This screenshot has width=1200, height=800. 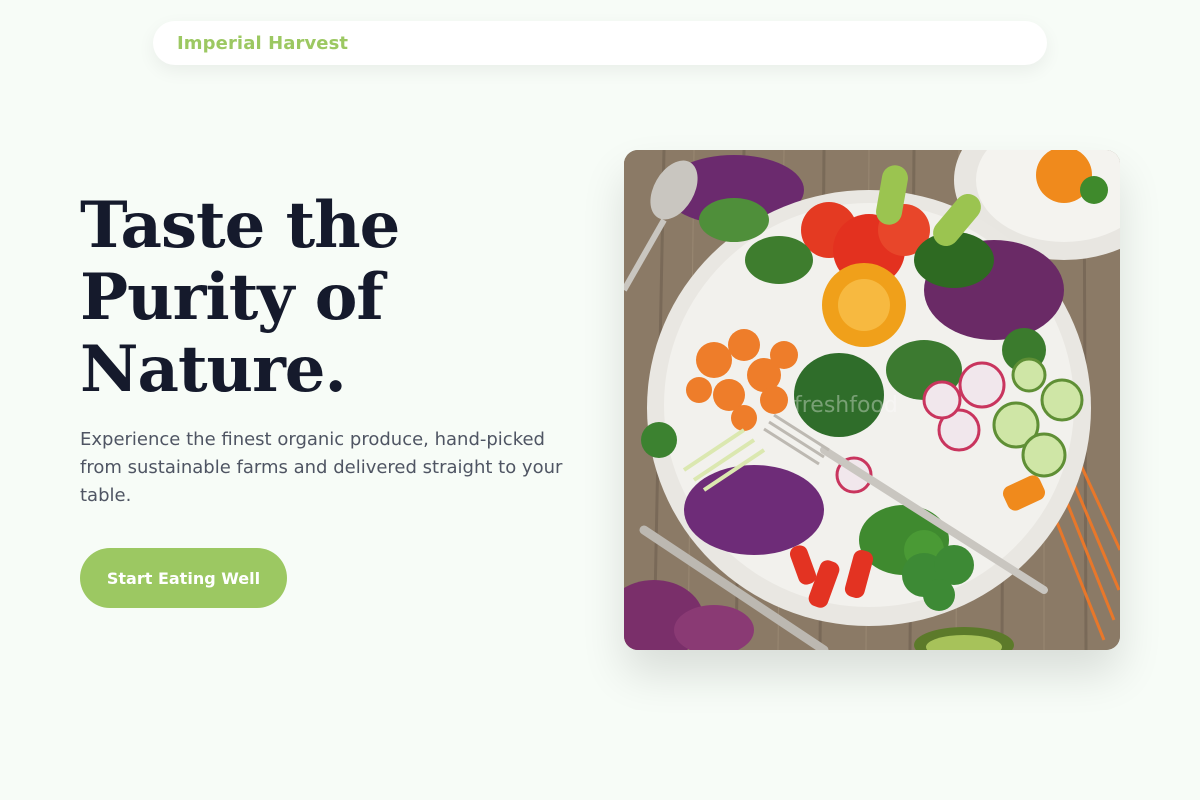 I want to click on hero-headline: Taste the Purity of Nature., so click(x=340, y=298).